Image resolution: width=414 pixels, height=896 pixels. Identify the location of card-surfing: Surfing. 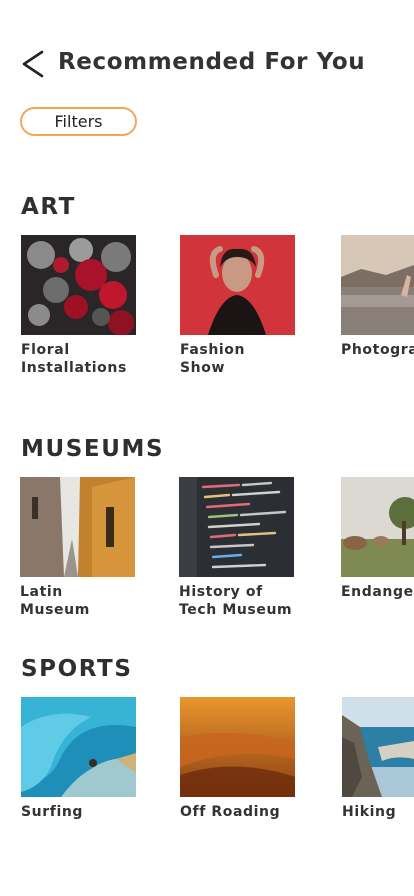
(78, 759).